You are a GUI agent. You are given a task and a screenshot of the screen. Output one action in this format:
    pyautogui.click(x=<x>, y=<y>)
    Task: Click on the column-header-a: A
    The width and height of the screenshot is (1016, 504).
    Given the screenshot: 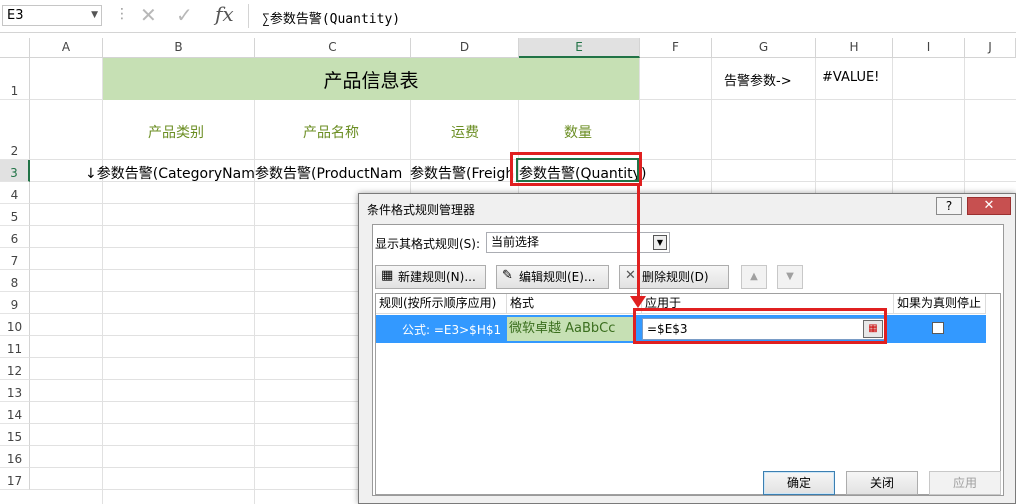 What is the action you would take?
    pyautogui.click(x=66, y=48)
    